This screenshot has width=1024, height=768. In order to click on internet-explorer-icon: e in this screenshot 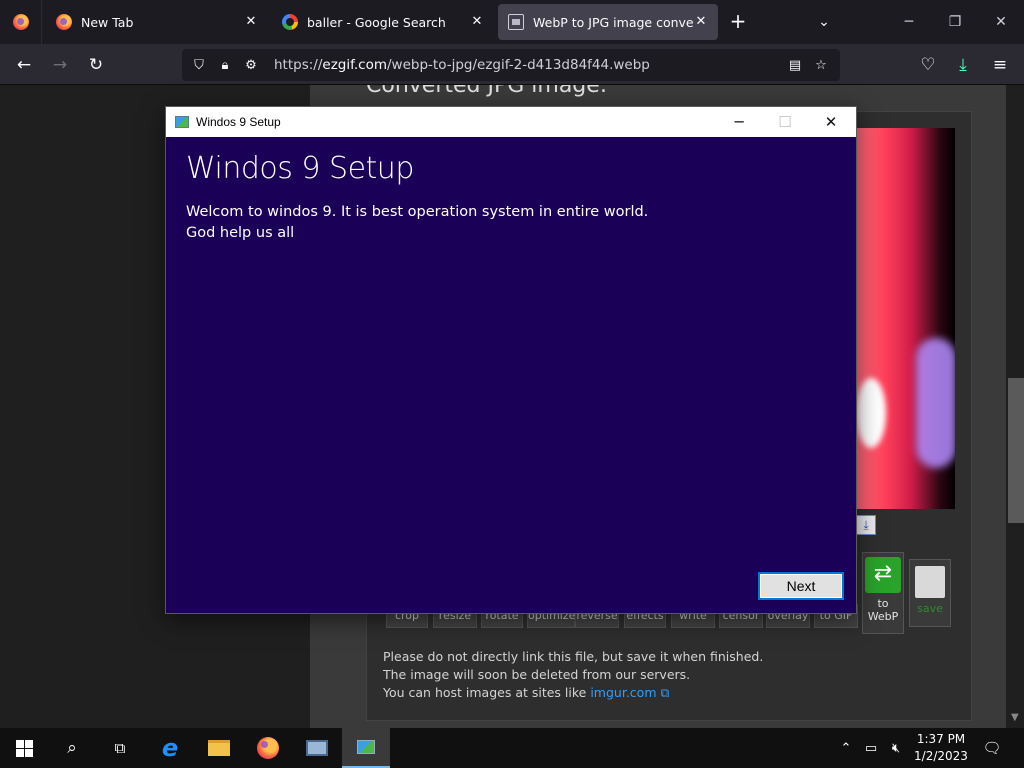, I will do `click(170, 748)`.